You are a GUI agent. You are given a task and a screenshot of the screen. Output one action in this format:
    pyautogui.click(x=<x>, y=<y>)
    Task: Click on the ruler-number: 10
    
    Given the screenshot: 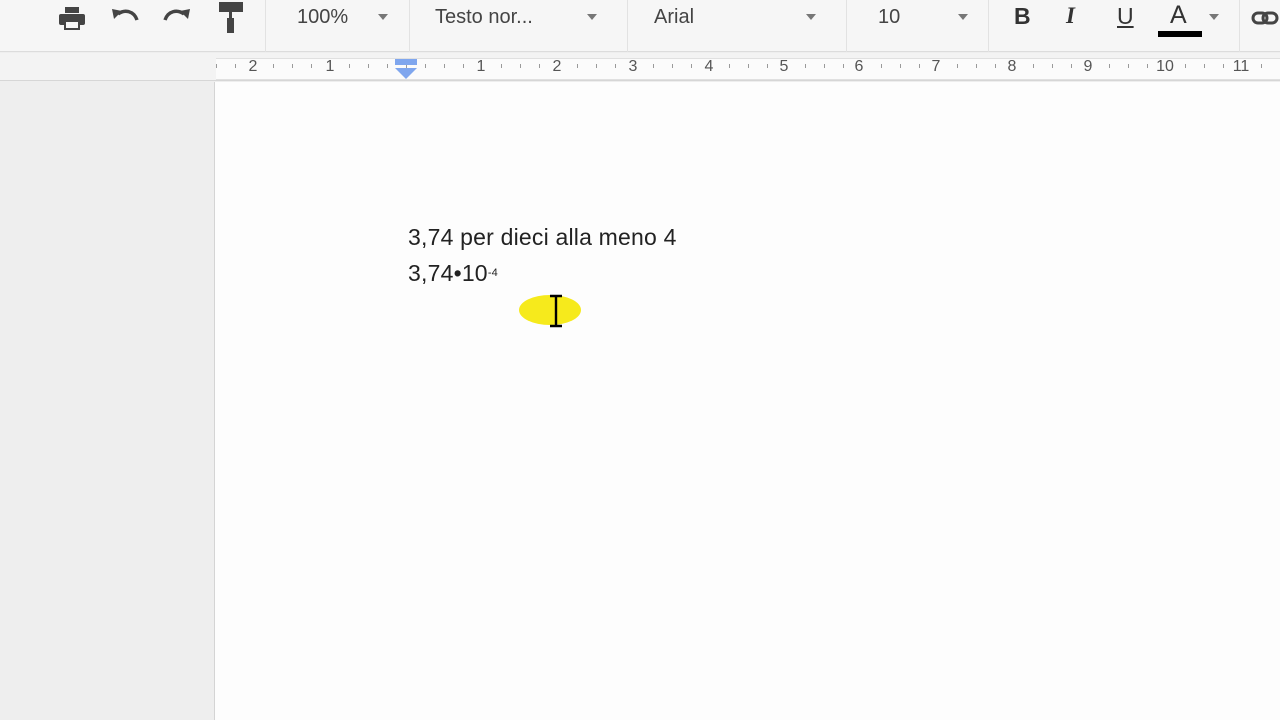 What is the action you would take?
    pyautogui.click(x=1165, y=66)
    